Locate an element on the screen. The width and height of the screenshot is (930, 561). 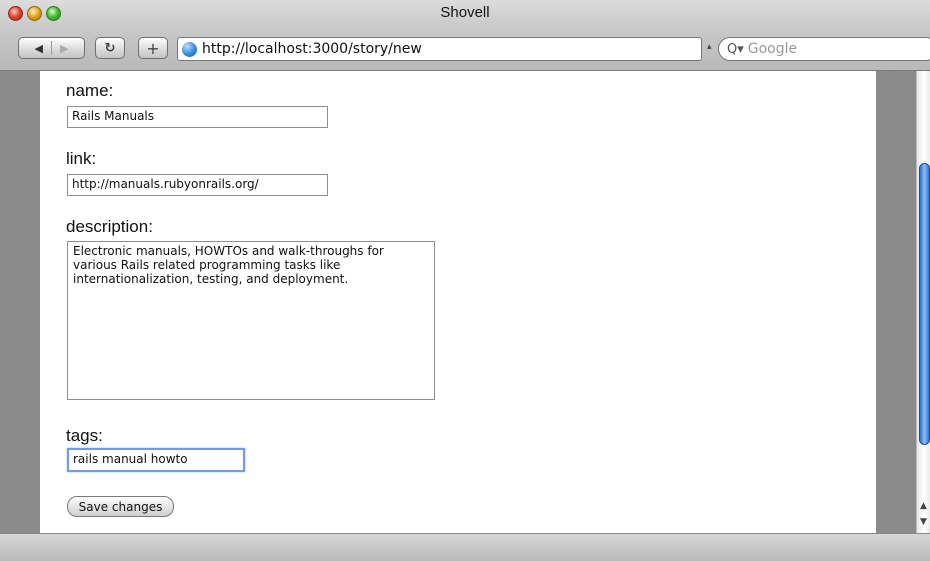
search-field: Q▾ Google is located at coordinates (824, 49).